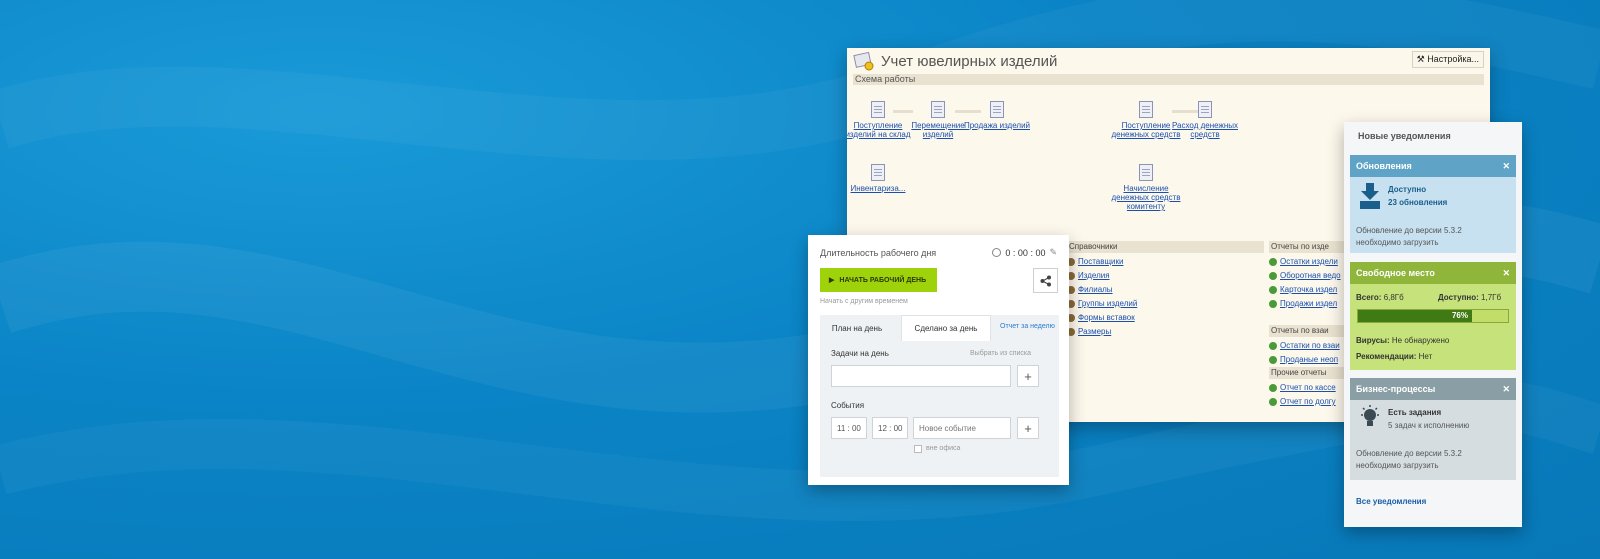  Describe the element at coordinates (1370, 196) in the screenshot. I see `download-box-icon` at that location.